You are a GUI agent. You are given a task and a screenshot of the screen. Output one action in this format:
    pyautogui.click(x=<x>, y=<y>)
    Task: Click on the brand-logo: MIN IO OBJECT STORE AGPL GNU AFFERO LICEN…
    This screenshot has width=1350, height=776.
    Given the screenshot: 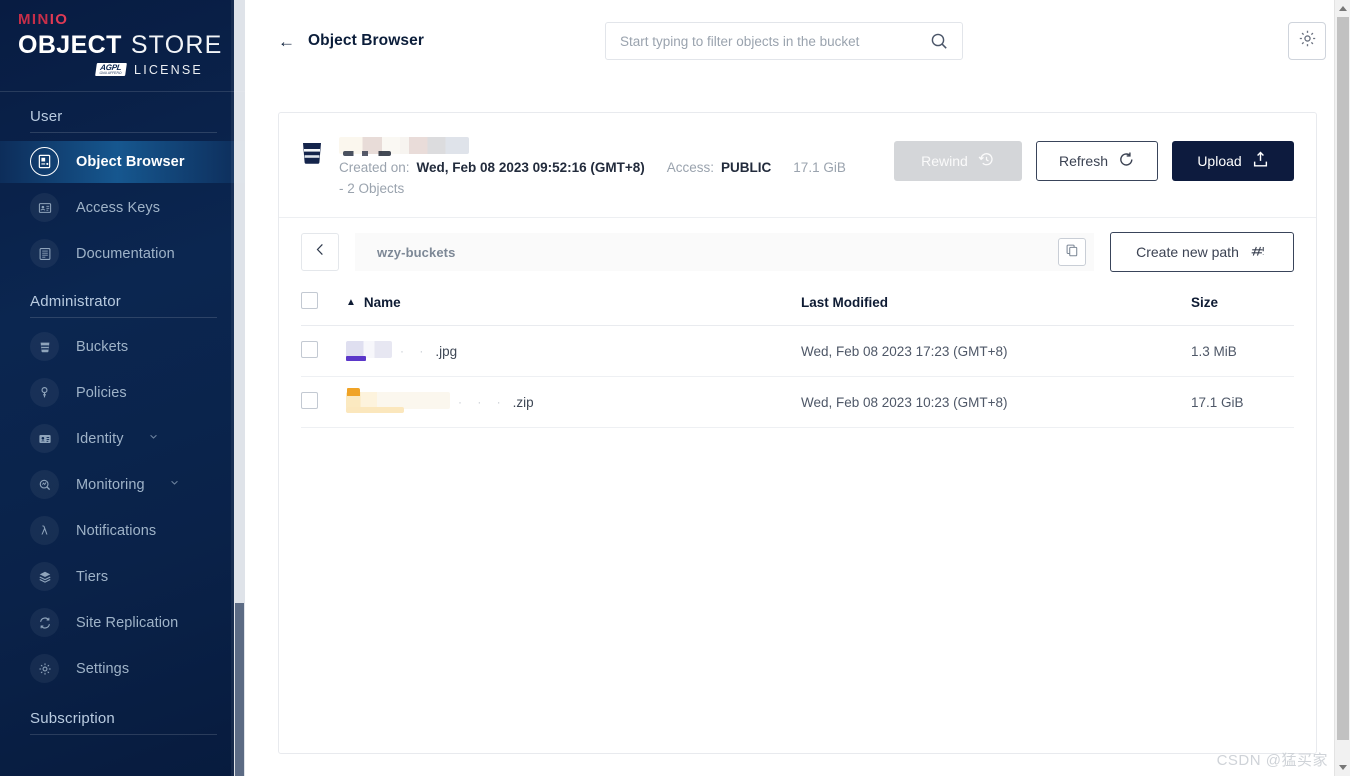 What is the action you would take?
    pyautogui.click(x=122, y=45)
    